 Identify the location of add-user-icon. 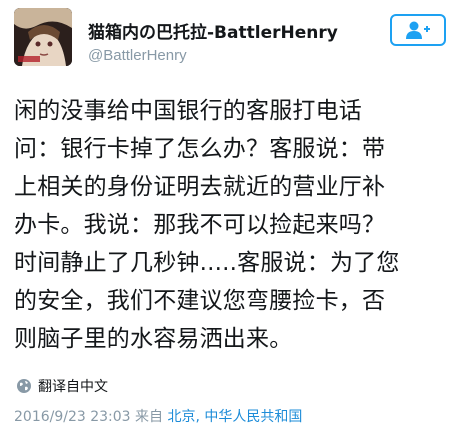
(418, 30).